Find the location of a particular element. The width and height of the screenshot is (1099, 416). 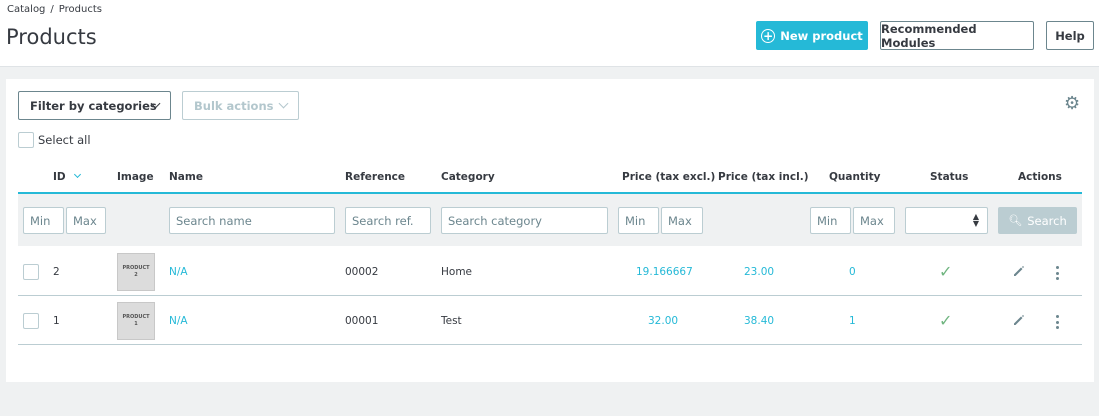

status-select: ▲ ▼ is located at coordinates (946, 220).